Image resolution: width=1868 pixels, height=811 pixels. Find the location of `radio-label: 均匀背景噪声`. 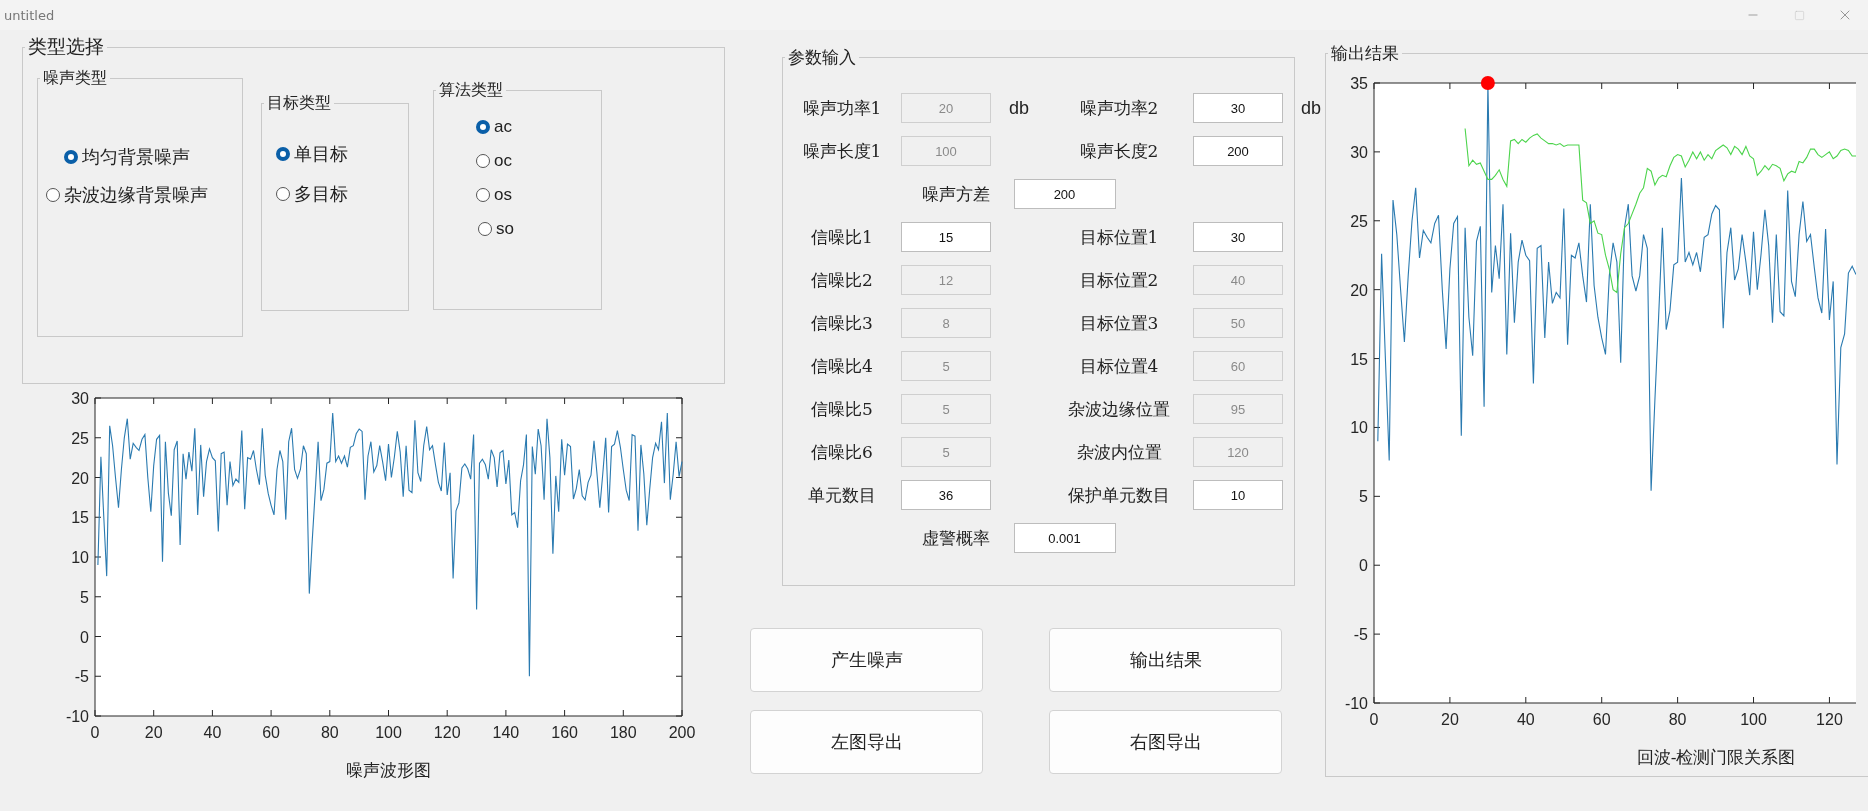

radio-label: 均匀背景噪声 is located at coordinates (136, 157).